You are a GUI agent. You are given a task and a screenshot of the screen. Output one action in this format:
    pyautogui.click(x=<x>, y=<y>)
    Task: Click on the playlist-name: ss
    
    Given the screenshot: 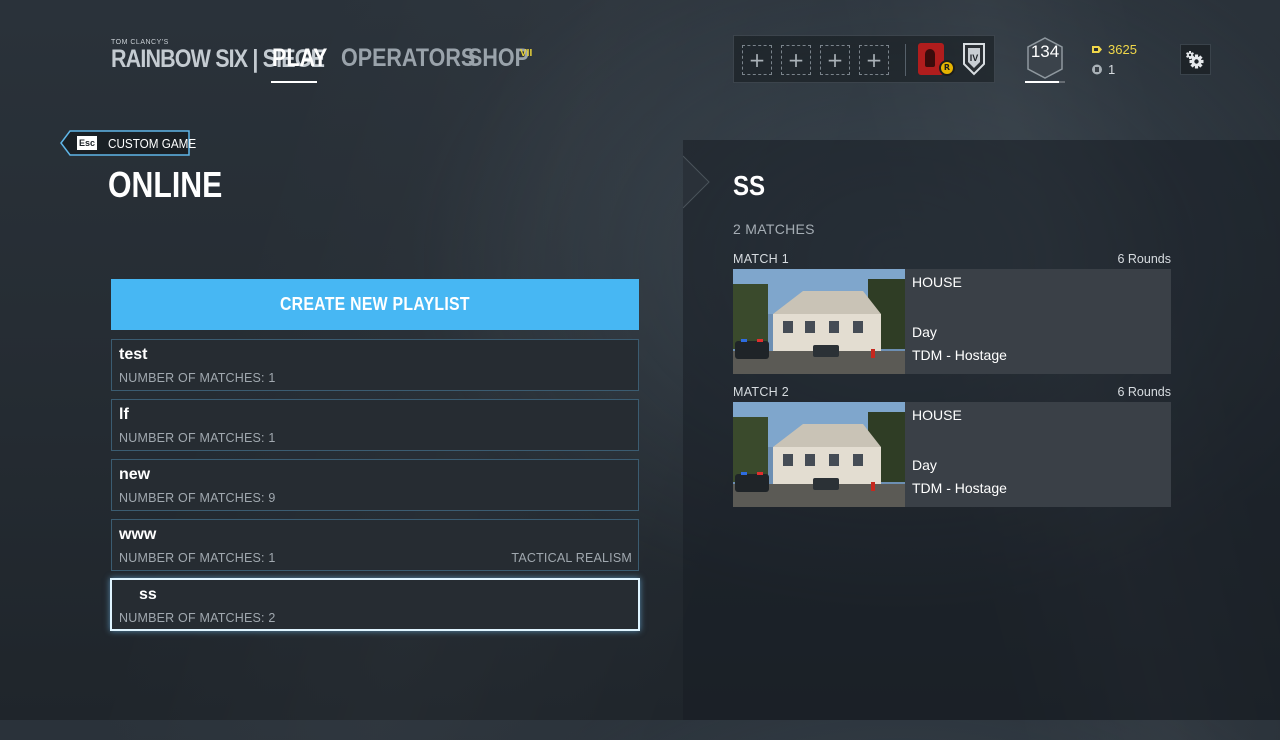 What is the action you would take?
    pyautogui.click(x=148, y=594)
    